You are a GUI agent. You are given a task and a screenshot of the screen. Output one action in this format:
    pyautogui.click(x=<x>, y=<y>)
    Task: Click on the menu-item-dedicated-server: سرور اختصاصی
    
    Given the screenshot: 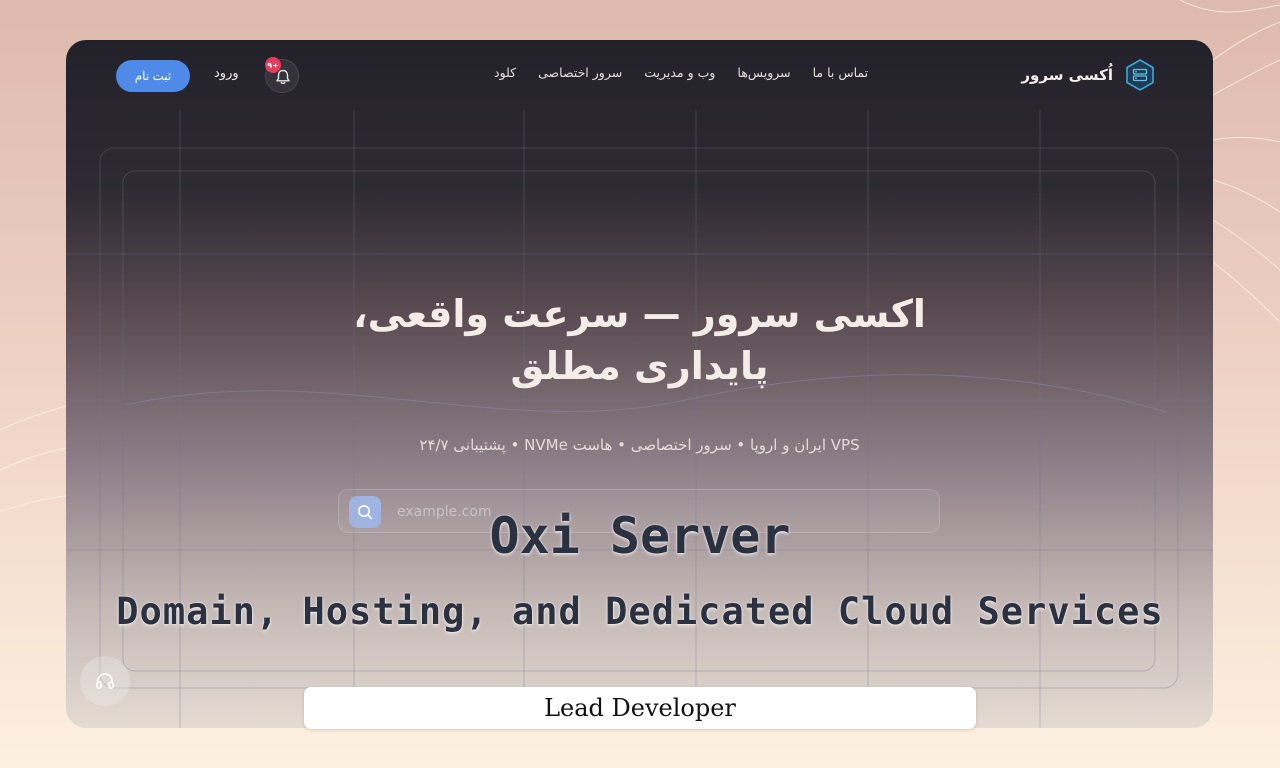 What is the action you would take?
    pyautogui.click(x=580, y=72)
    